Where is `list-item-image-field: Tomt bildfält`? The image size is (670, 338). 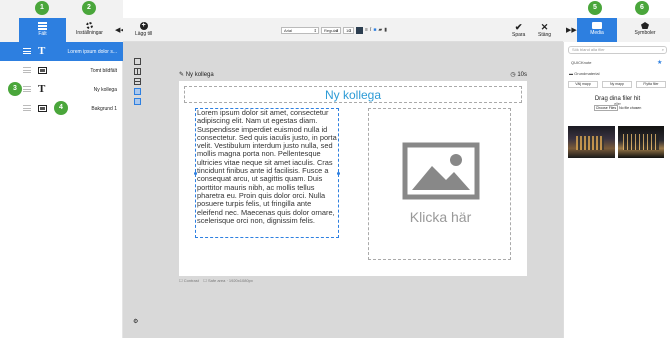 list-item-image-field: Tomt bildfält is located at coordinates (61, 70).